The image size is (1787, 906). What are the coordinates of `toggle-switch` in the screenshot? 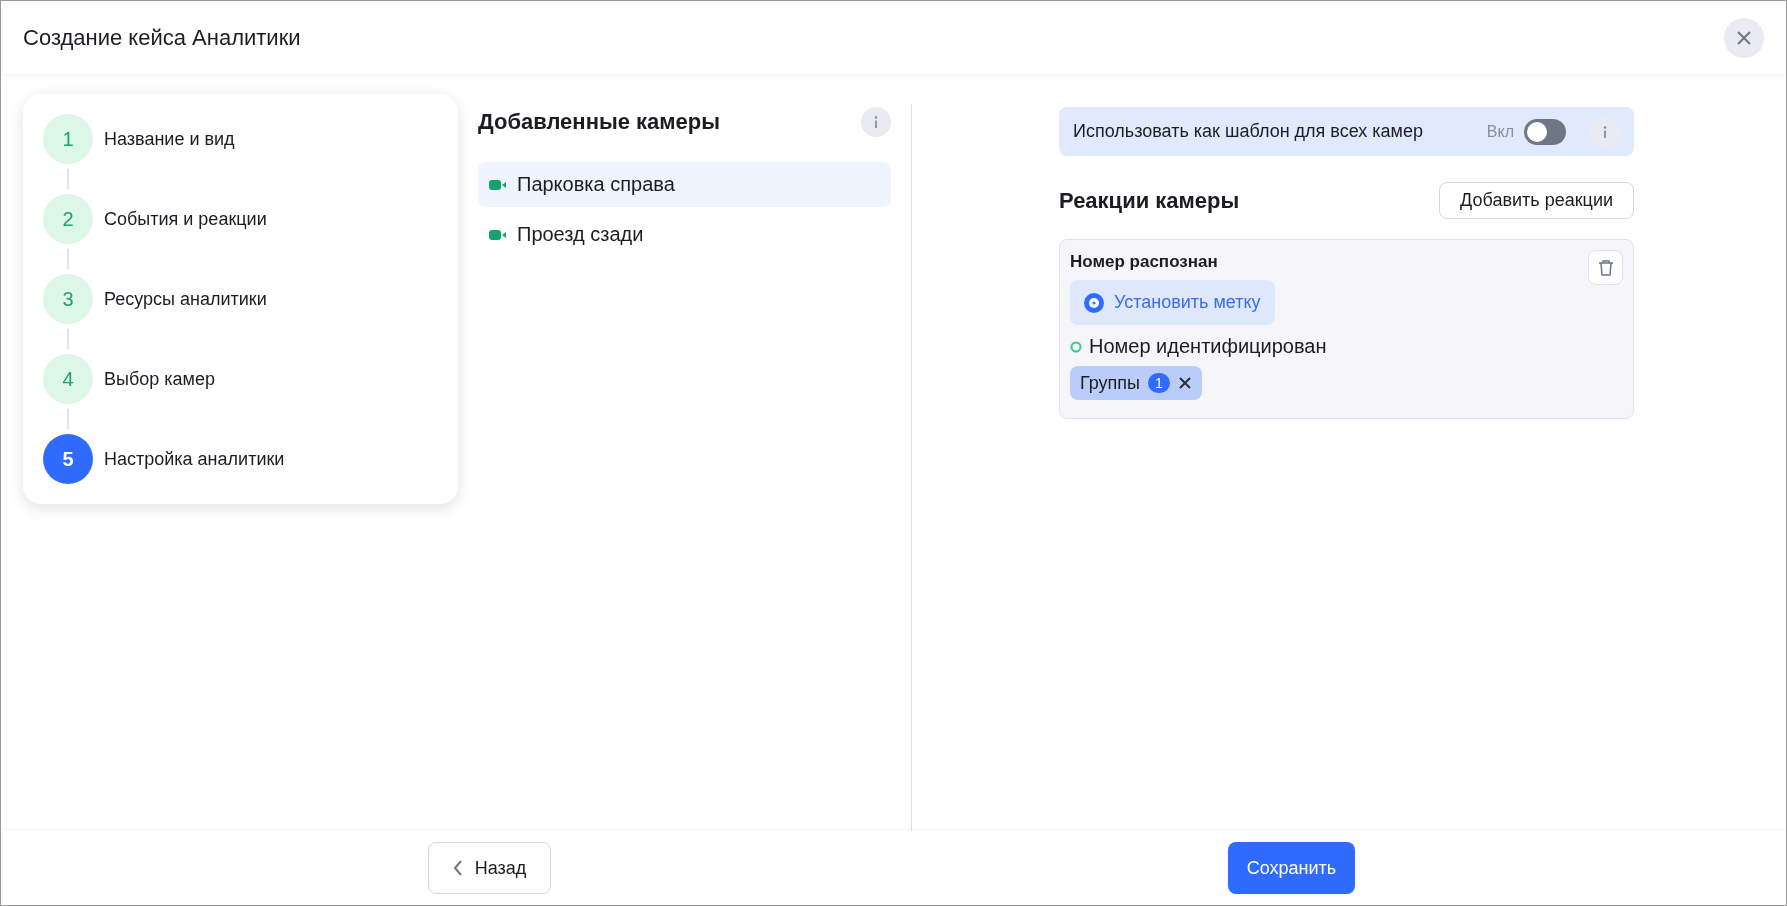 It's located at (1545, 131).